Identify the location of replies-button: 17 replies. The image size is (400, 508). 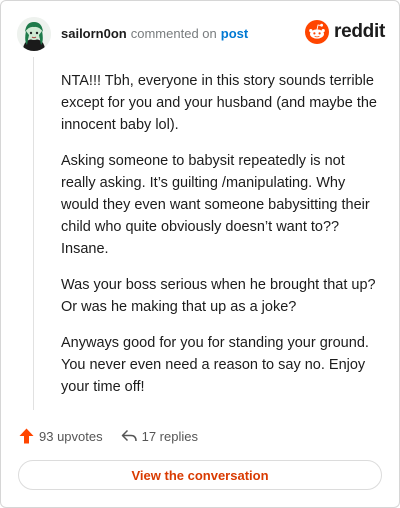
(159, 436).